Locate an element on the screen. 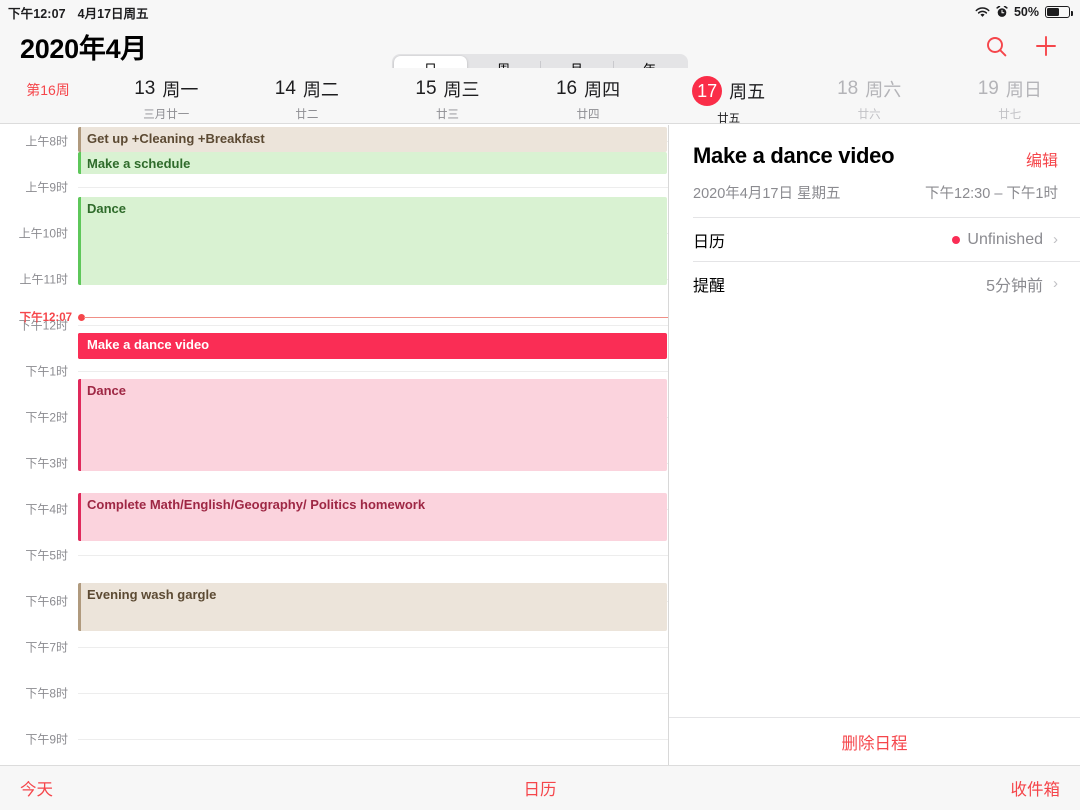 The width and height of the screenshot is (1080, 810). event-block-title: Make a schedule is located at coordinates (139, 163).